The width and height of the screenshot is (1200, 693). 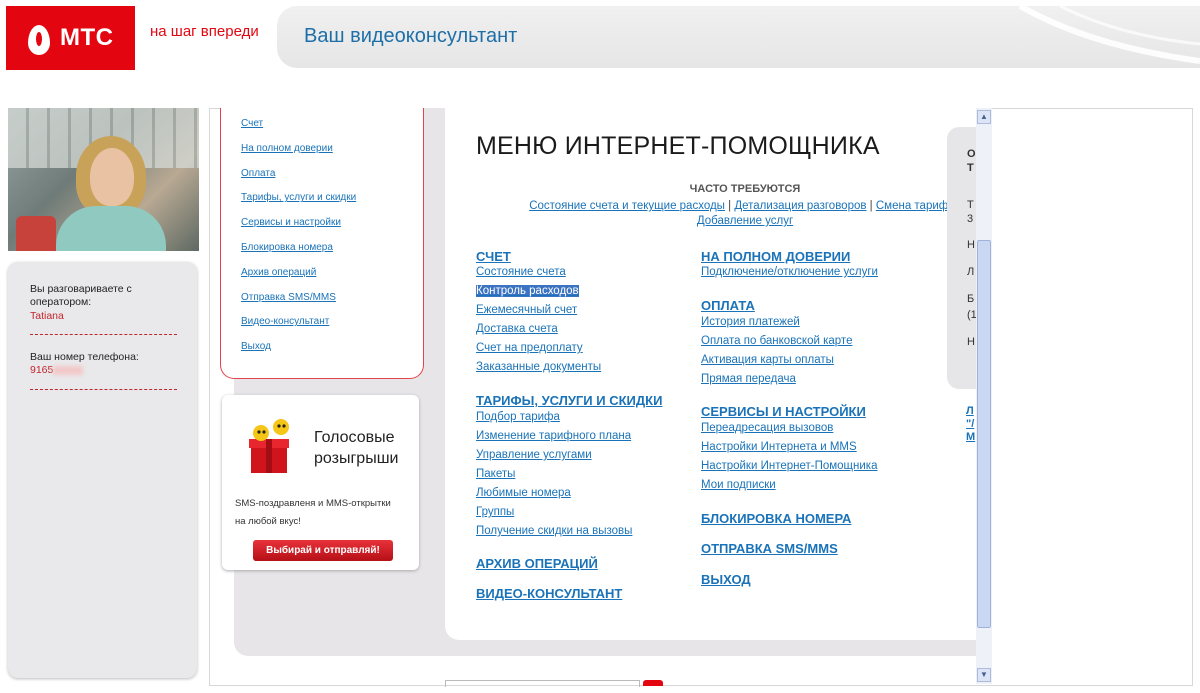 What do you see at coordinates (789, 431) in the screenshot?
I see `menu-item: Переадресация вызовов` at bounding box center [789, 431].